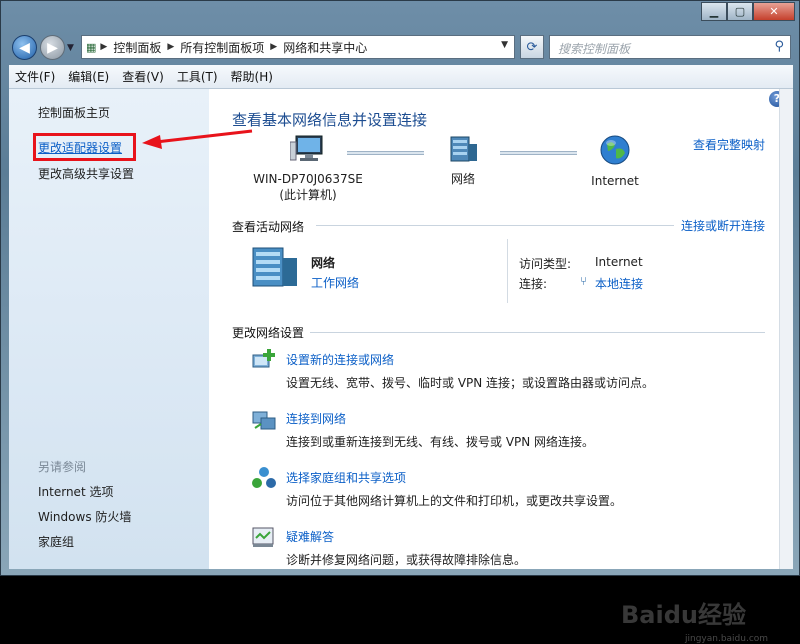  What do you see at coordinates (56, 541) in the screenshot?
I see `sidebar-item-homegroup: 家庭组` at bounding box center [56, 541].